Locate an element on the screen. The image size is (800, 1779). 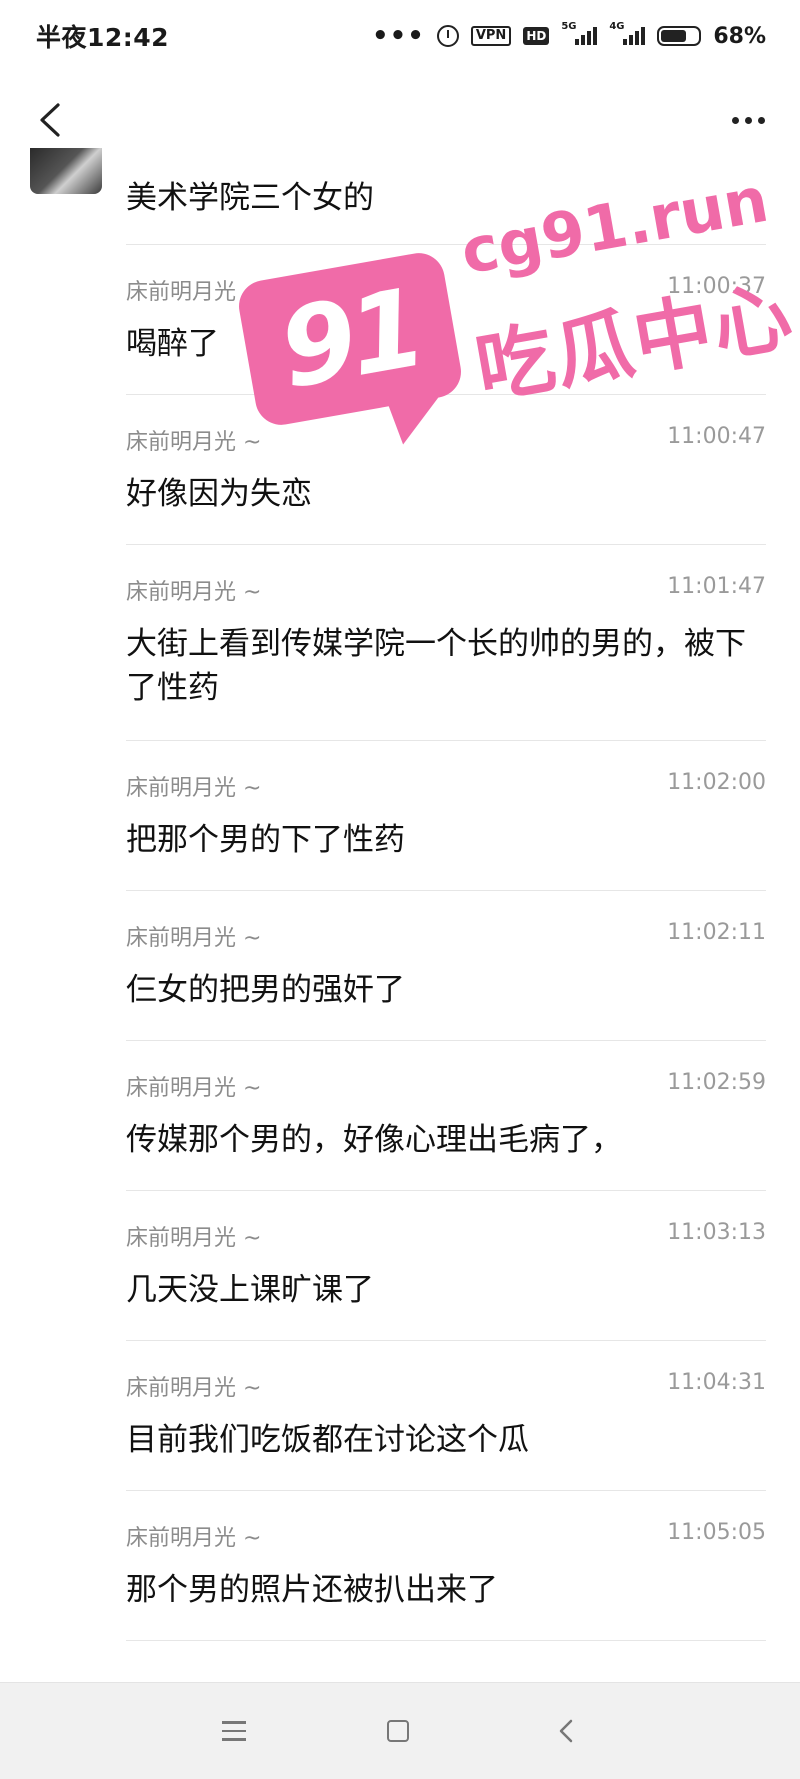
signal-5g-icon: 5G is located at coordinates (579, 33).